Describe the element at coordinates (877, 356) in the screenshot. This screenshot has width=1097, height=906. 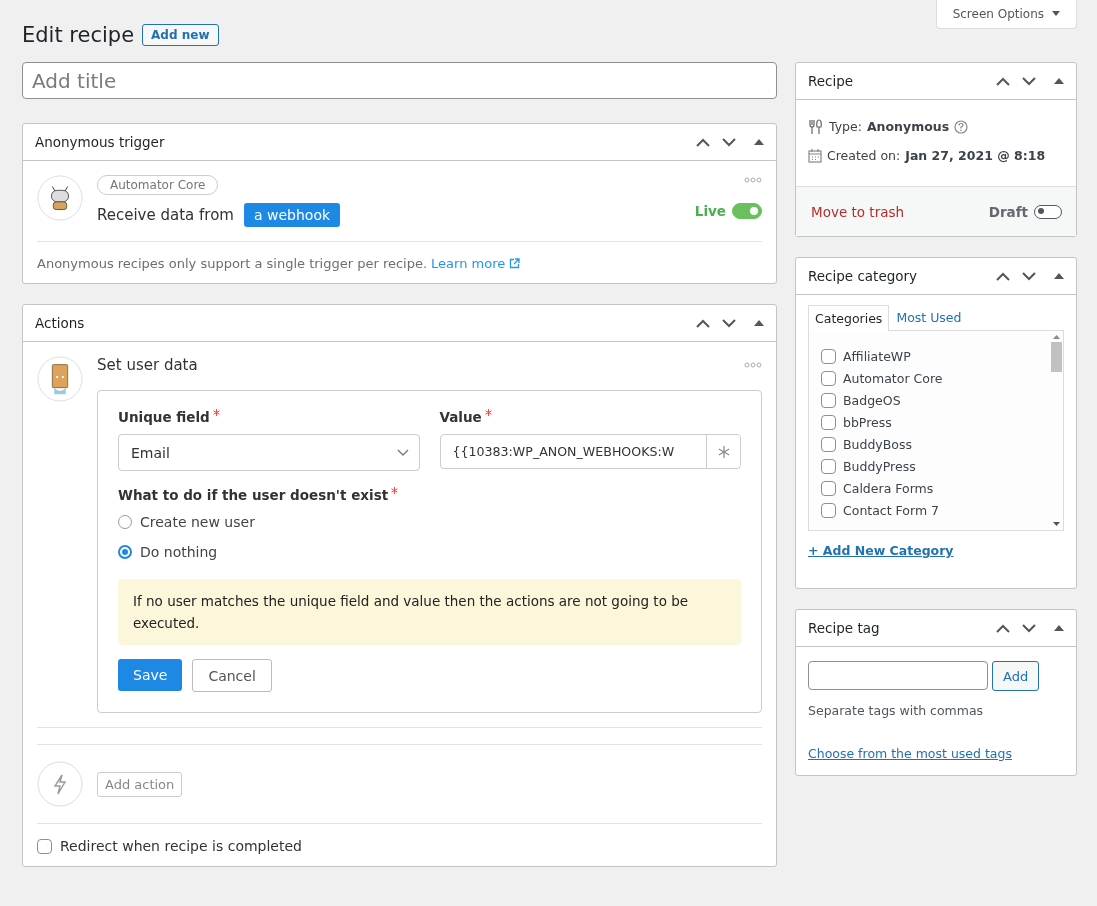
I see `category-label: AffiliateWP` at that location.